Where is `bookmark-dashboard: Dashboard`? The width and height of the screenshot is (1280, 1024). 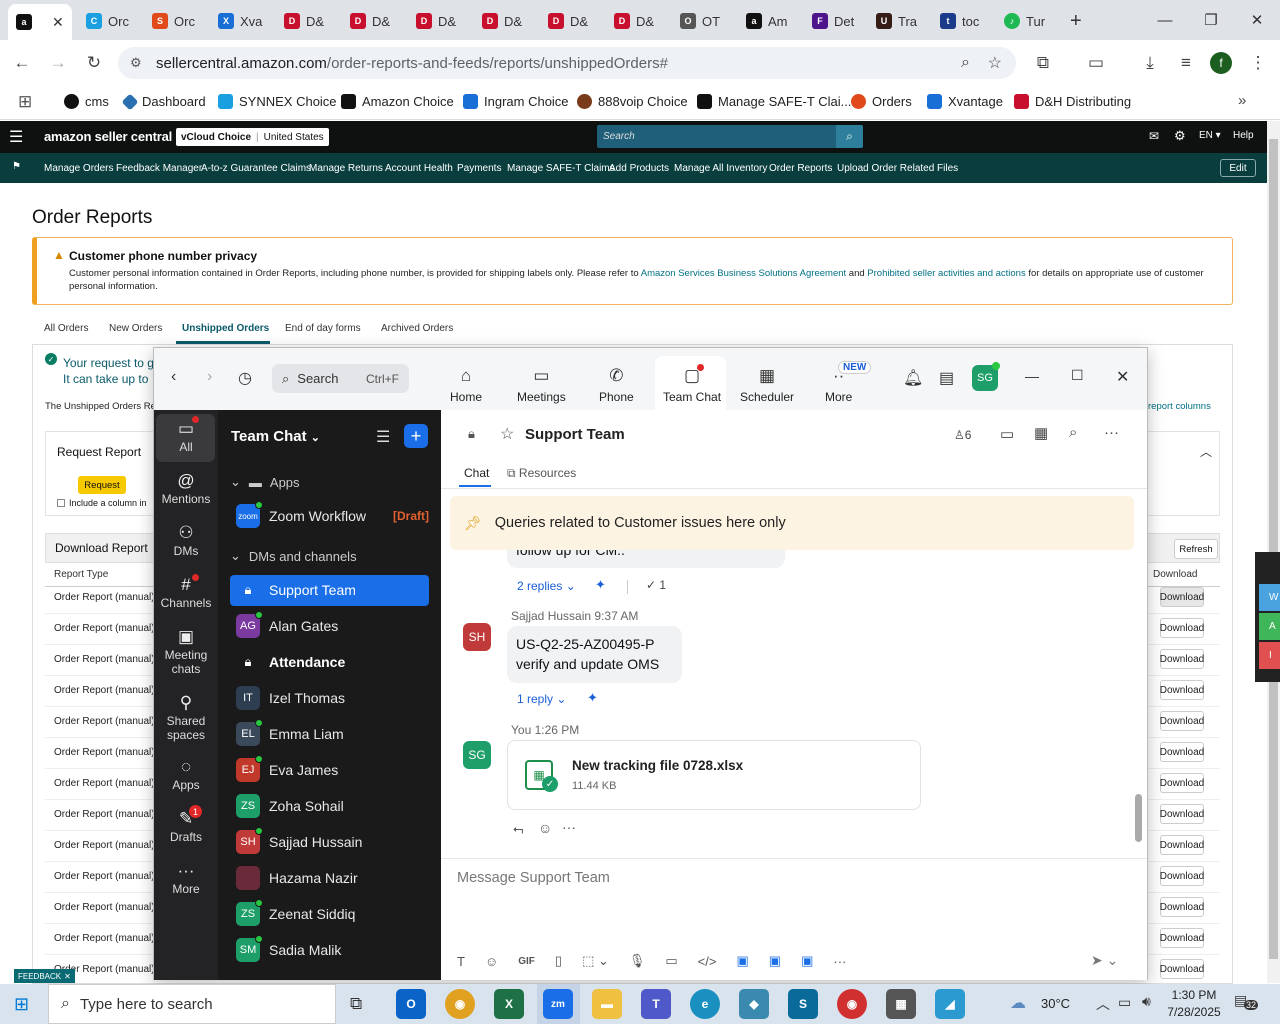 bookmark-dashboard: Dashboard is located at coordinates (163, 101).